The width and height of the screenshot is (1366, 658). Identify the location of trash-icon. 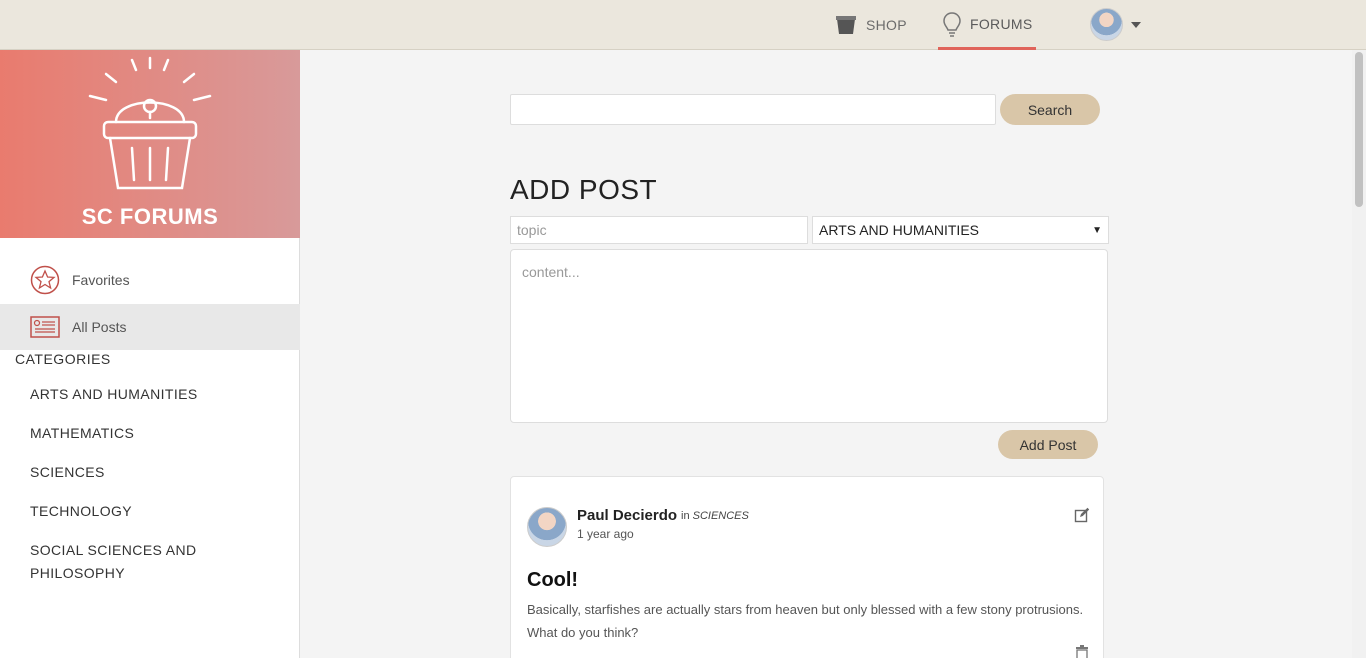
(1082, 651).